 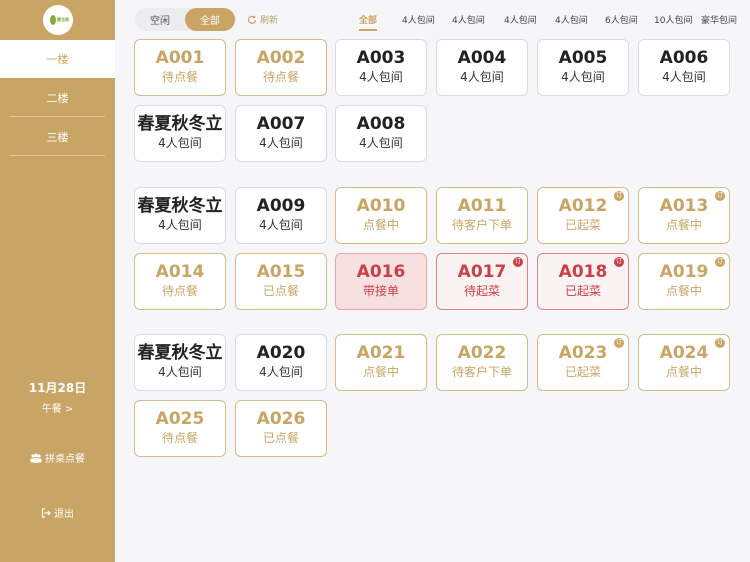 I want to click on share-table-button: 拼桌点餐, so click(x=57, y=457).